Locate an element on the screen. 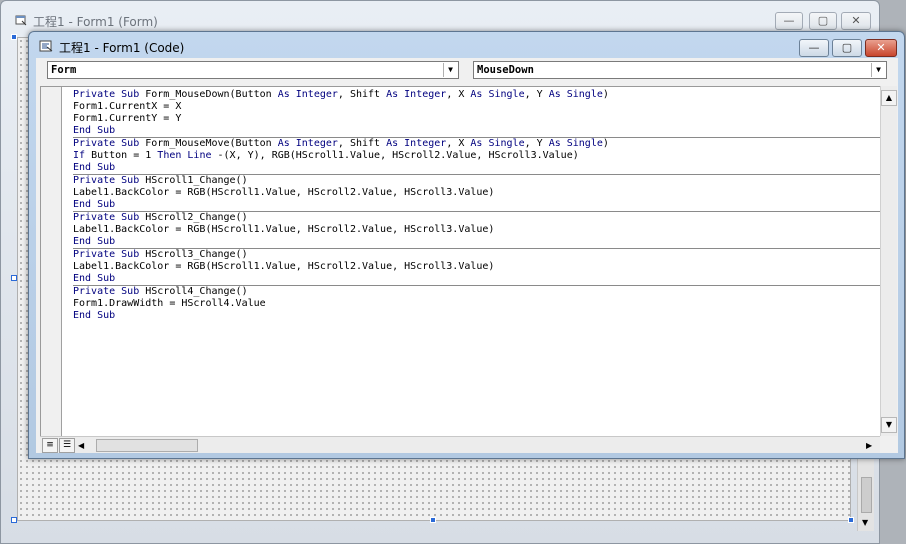  code-keyword: Then is located at coordinates (172, 155).